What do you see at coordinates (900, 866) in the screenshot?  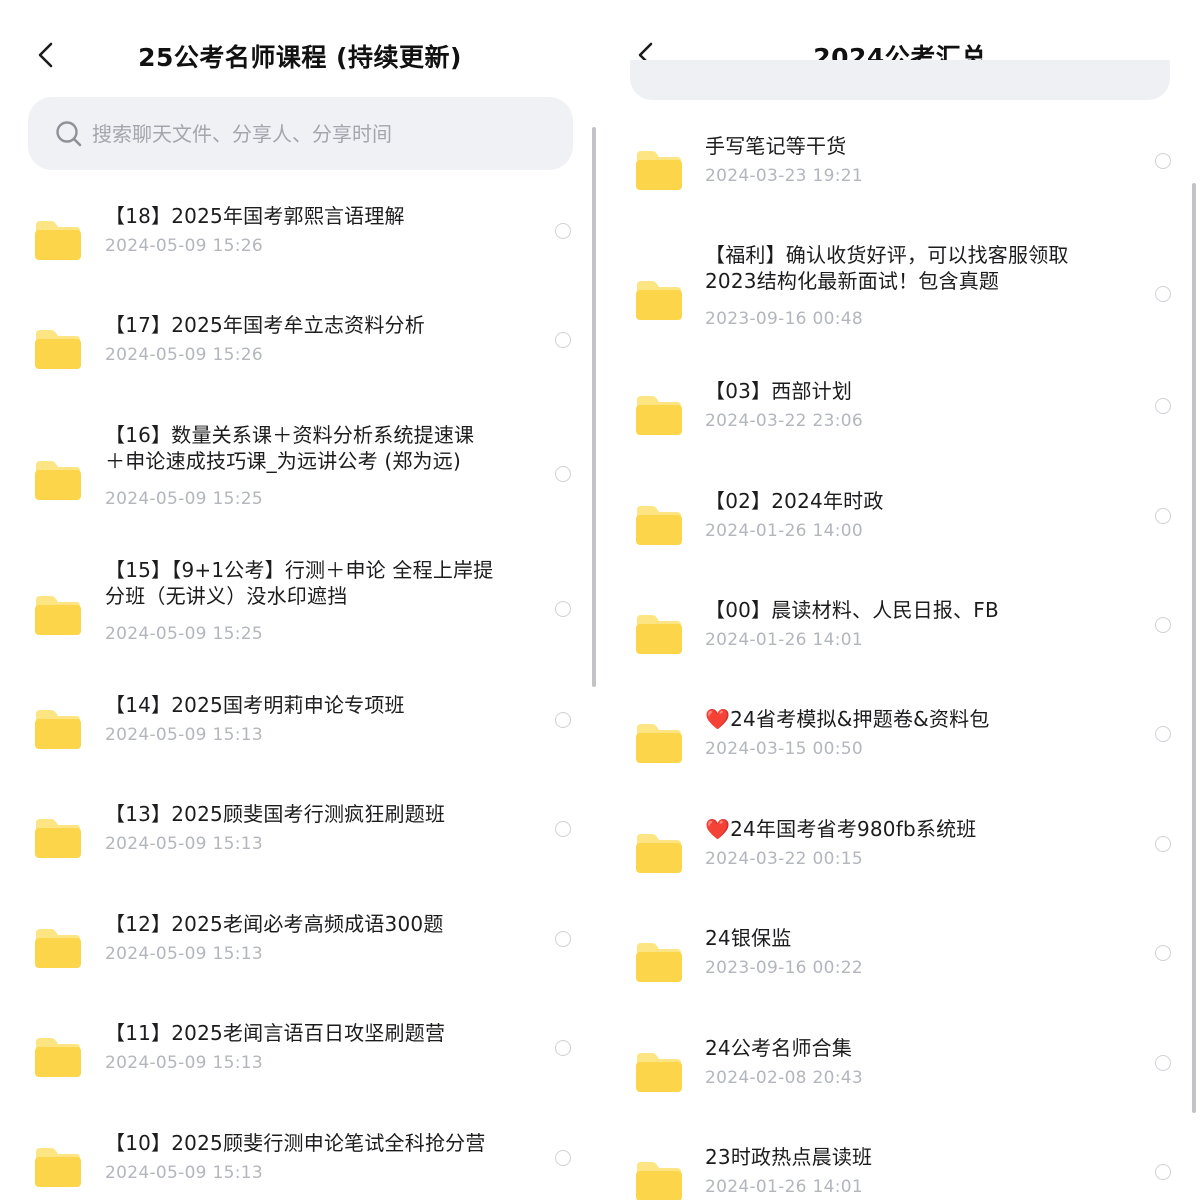 I see `list-item: ❤️24年国考省考980fb系统班 2024-03-22 00:15` at bounding box center [900, 866].